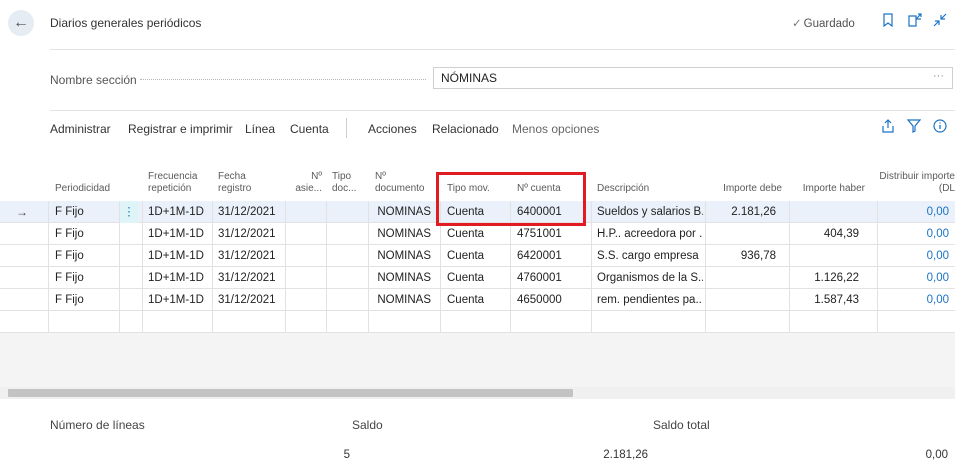 This screenshot has height=462, width=955. What do you see at coordinates (346, 455) in the screenshot?
I see `footer-lineas-value: 5` at bounding box center [346, 455].